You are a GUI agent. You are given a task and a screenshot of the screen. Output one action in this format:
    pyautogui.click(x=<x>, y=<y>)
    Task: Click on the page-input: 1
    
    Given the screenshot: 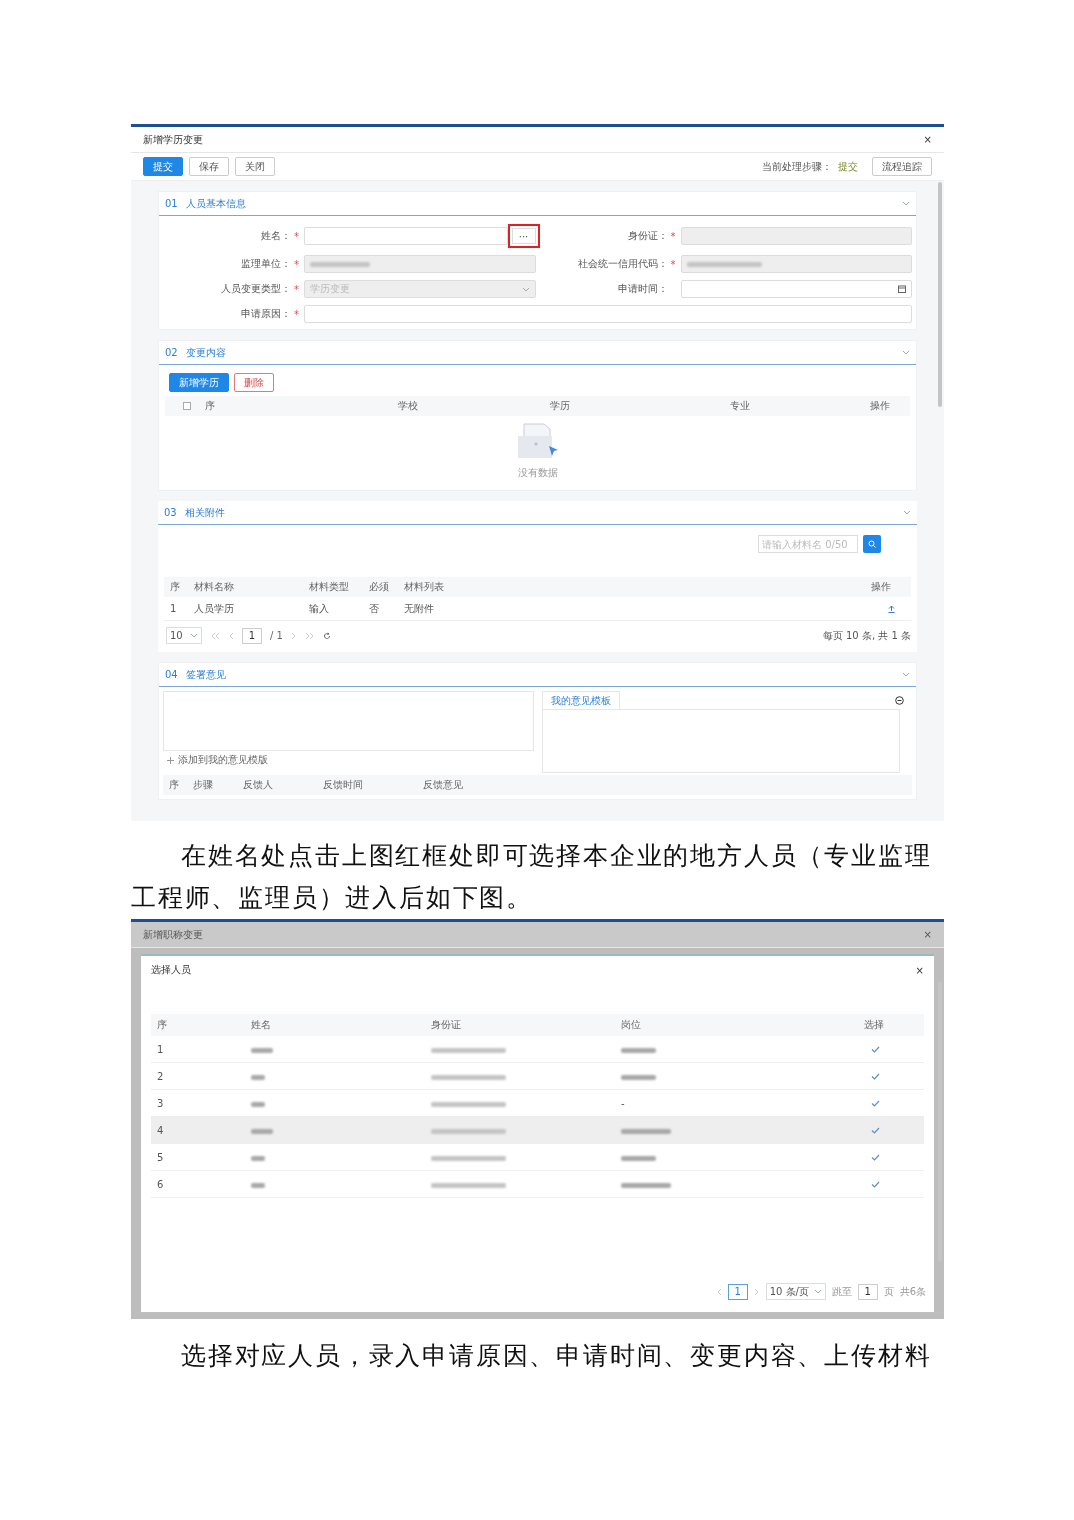 What is the action you would take?
    pyautogui.click(x=252, y=635)
    